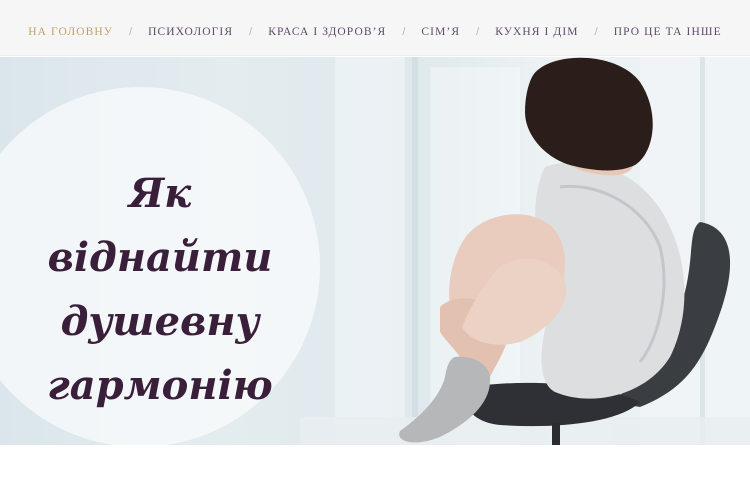 This screenshot has height=500, width=750. I want to click on hero-title-line: віднайти, so click(160, 257).